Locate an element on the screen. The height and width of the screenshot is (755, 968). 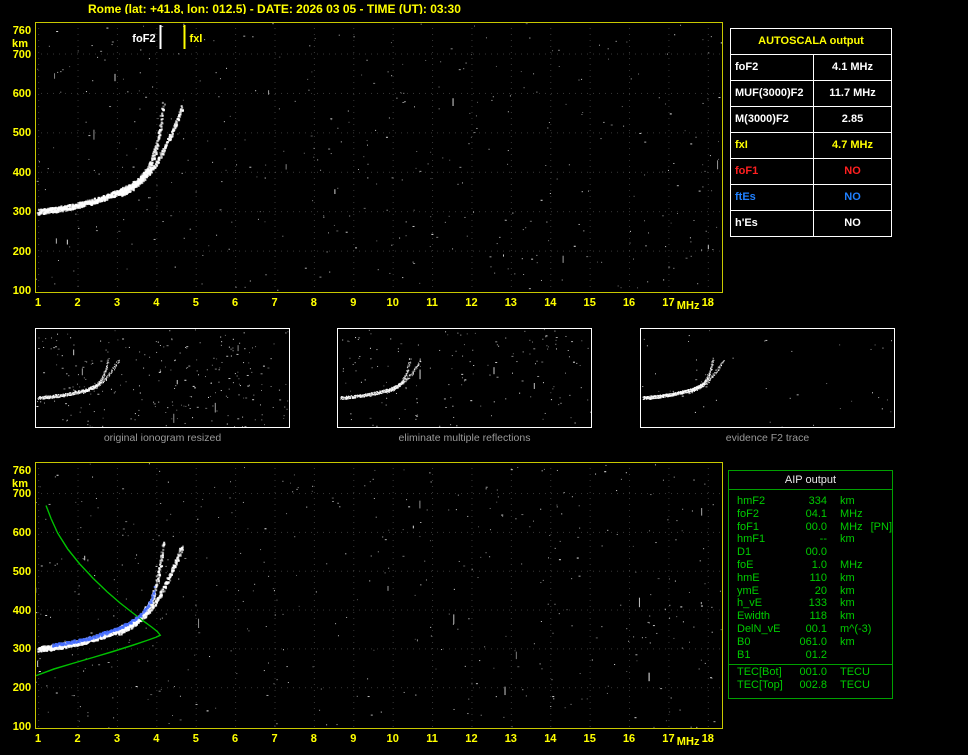
aip-av: 04.1 is located at coordinates (816, 513).